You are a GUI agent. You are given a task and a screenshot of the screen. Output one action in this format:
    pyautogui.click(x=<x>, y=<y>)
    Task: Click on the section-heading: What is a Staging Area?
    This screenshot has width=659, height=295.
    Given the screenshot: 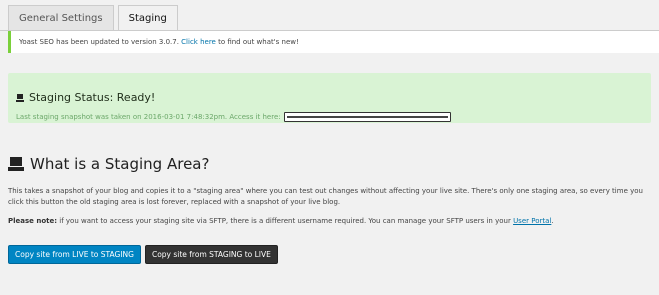 What is the action you would take?
    pyautogui.click(x=108, y=164)
    